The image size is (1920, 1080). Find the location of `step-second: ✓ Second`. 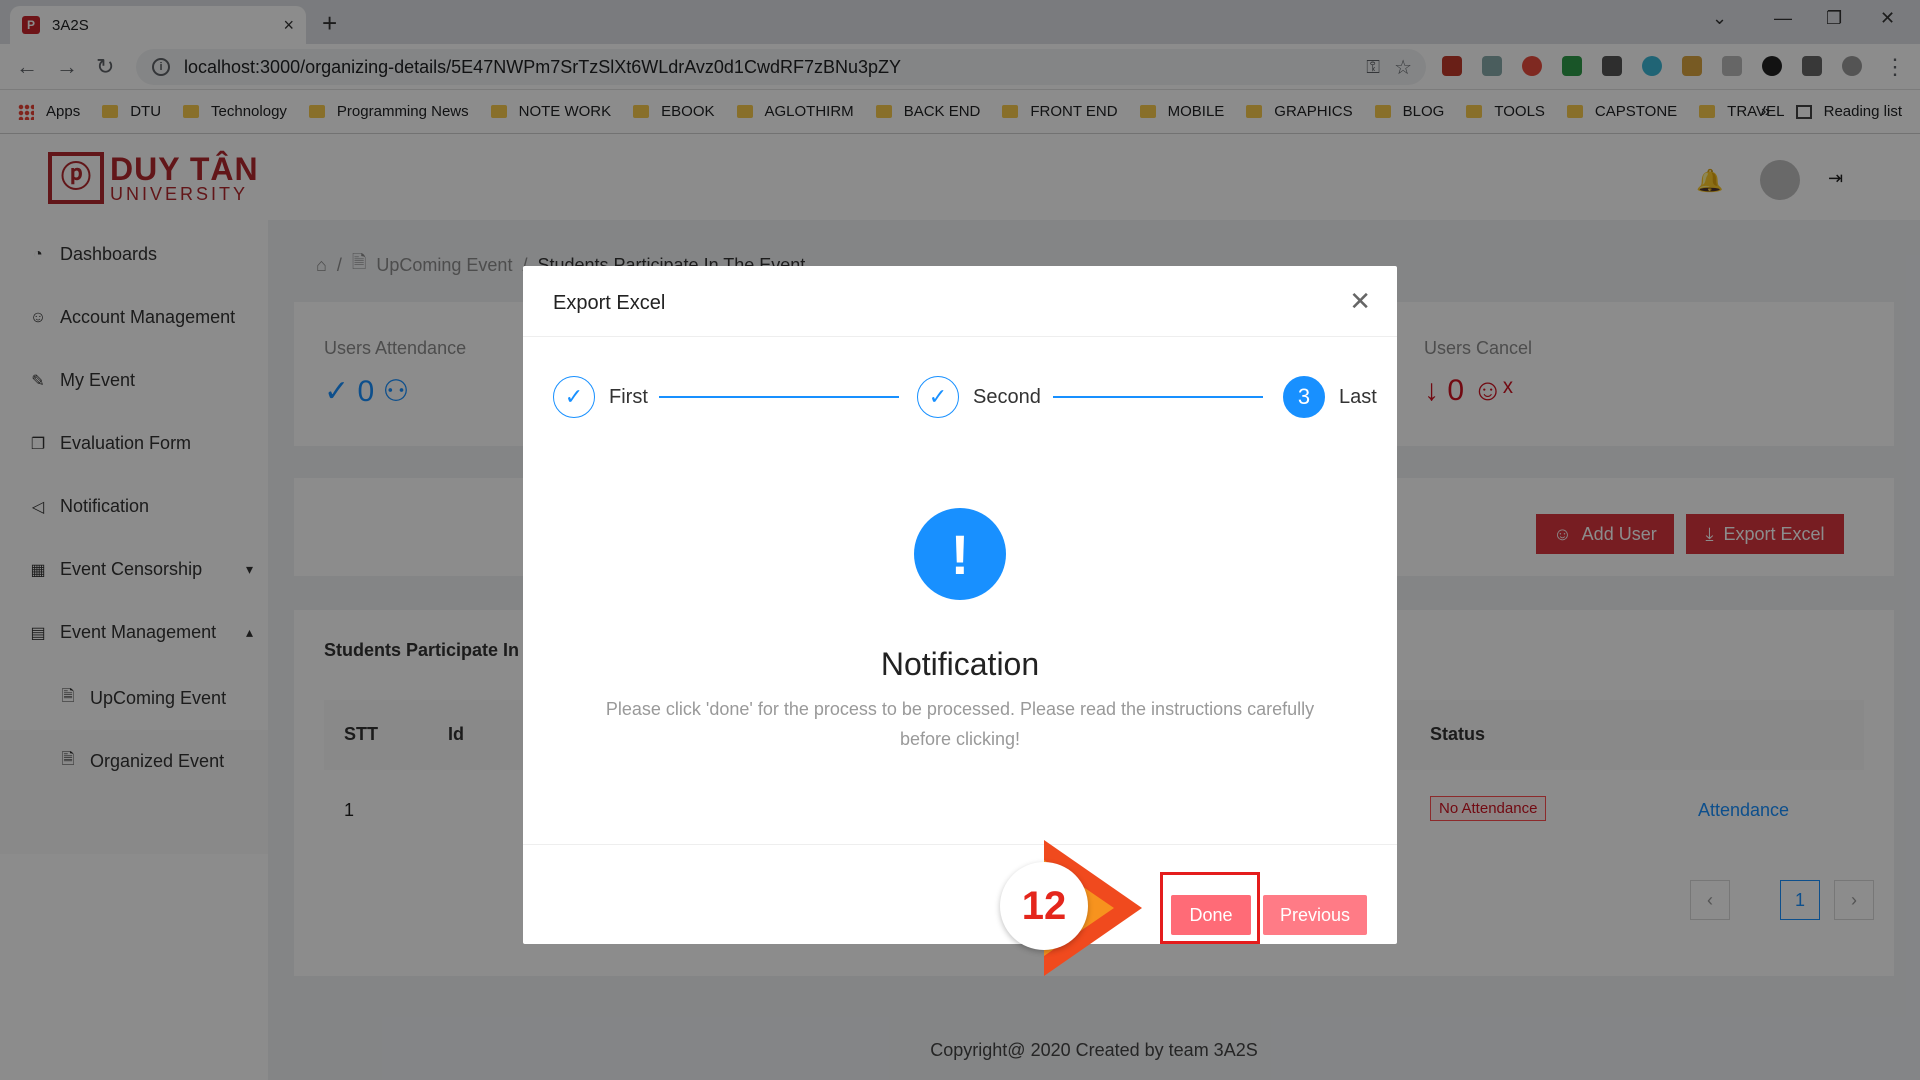

step-second: ✓ Second is located at coordinates (979, 397).